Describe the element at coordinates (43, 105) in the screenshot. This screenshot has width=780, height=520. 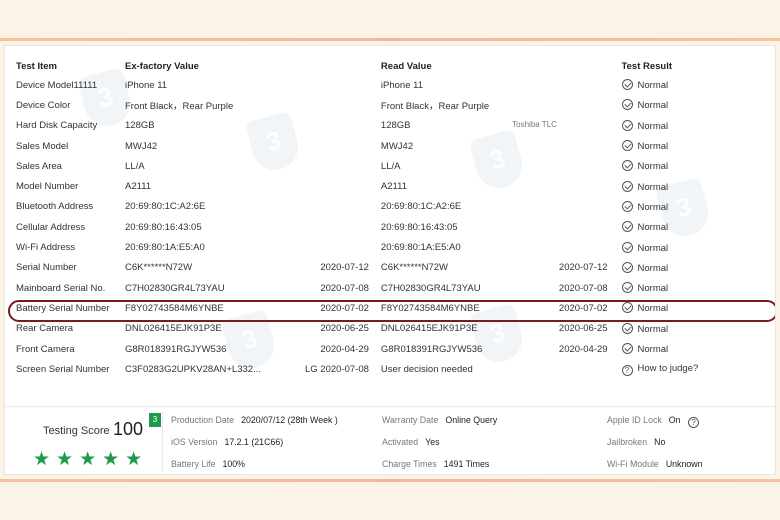
I see `test-item-name: Device Color` at that location.